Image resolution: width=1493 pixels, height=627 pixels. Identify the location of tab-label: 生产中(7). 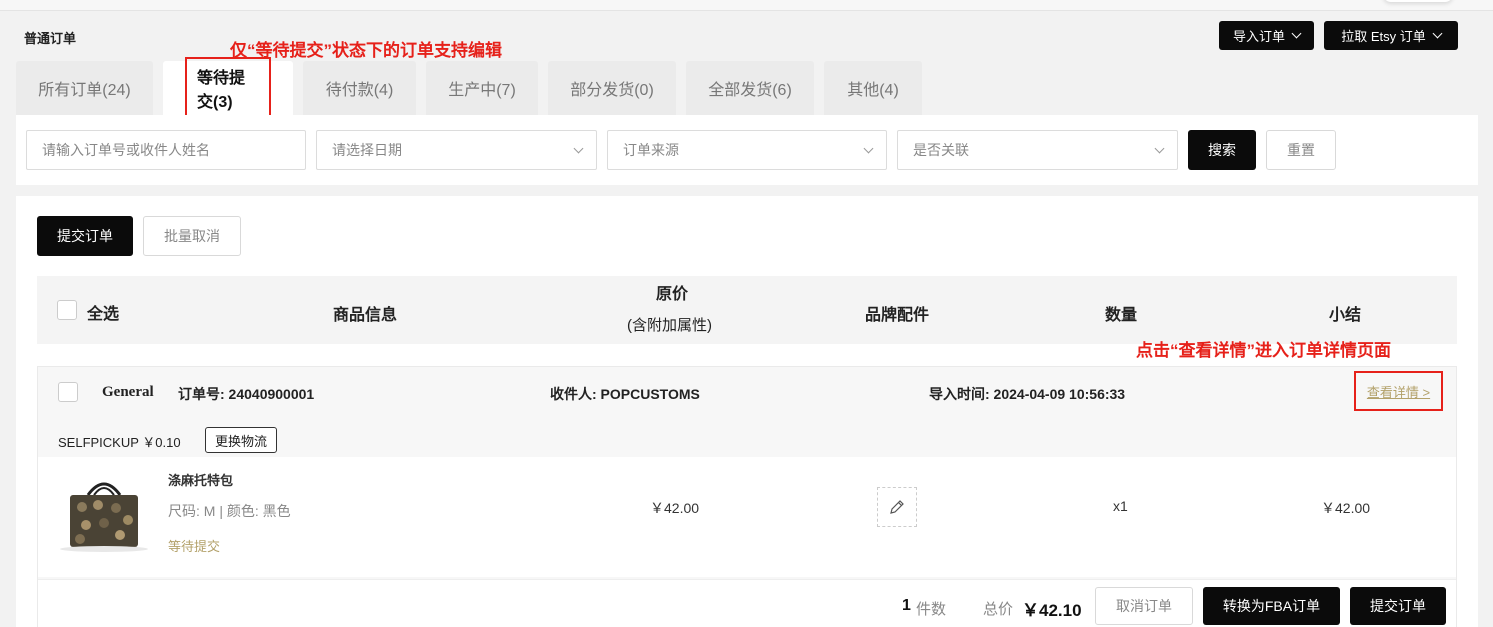
(482, 90).